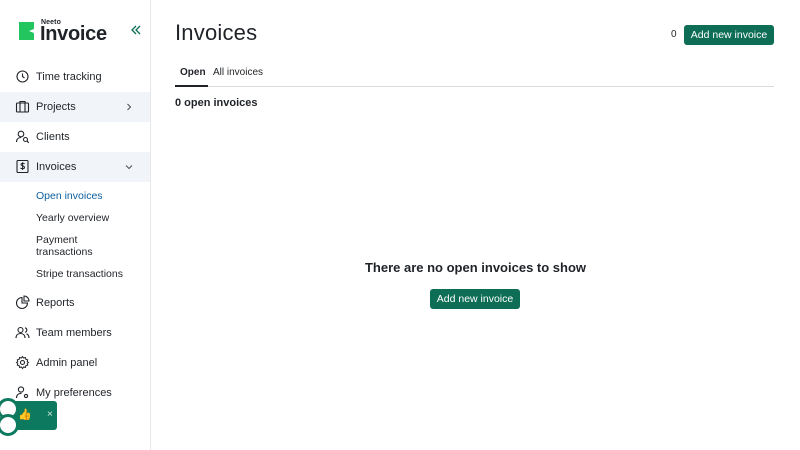 The height and width of the screenshot is (450, 800). What do you see at coordinates (191, 86) in the screenshot?
I see `active-tab-indicator` at bounding box center [191, 86].